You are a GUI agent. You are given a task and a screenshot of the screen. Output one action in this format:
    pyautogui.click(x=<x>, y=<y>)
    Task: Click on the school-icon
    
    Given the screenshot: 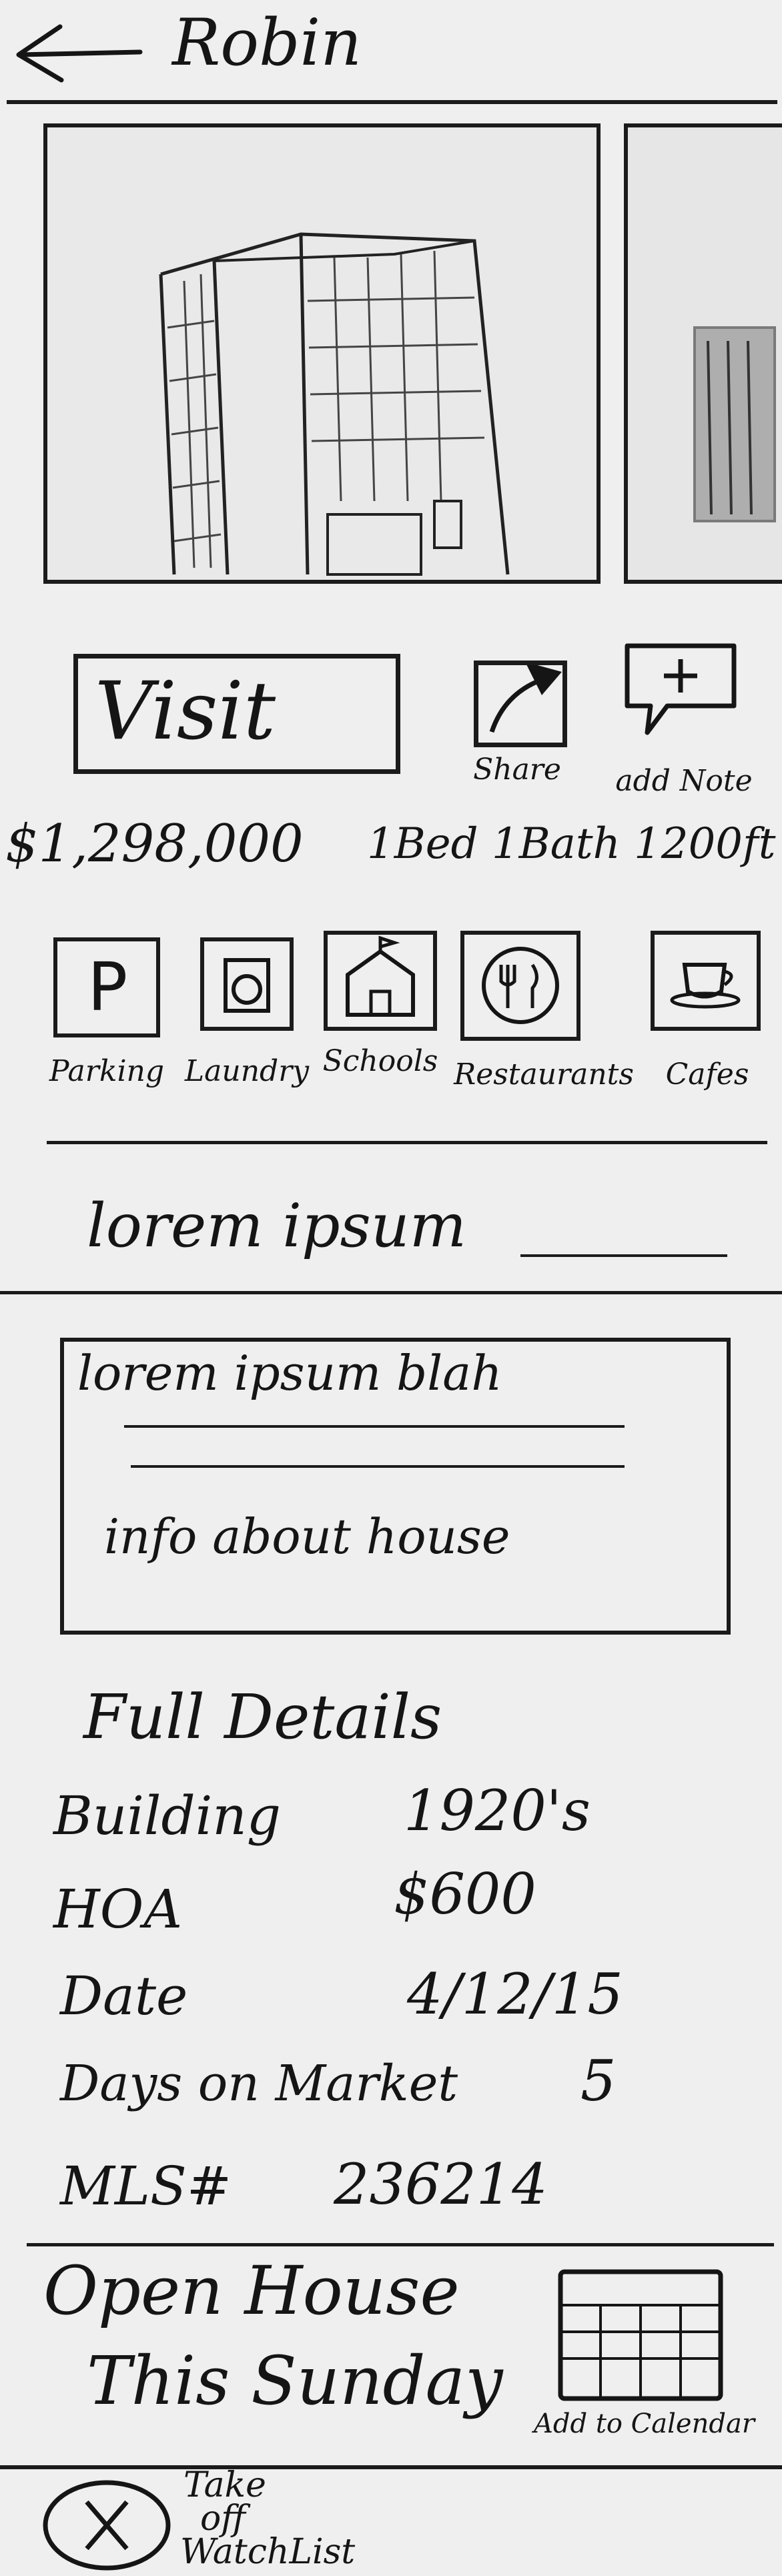 What is the action you would take?
    pyautogui.click(x=381, y=981)
    